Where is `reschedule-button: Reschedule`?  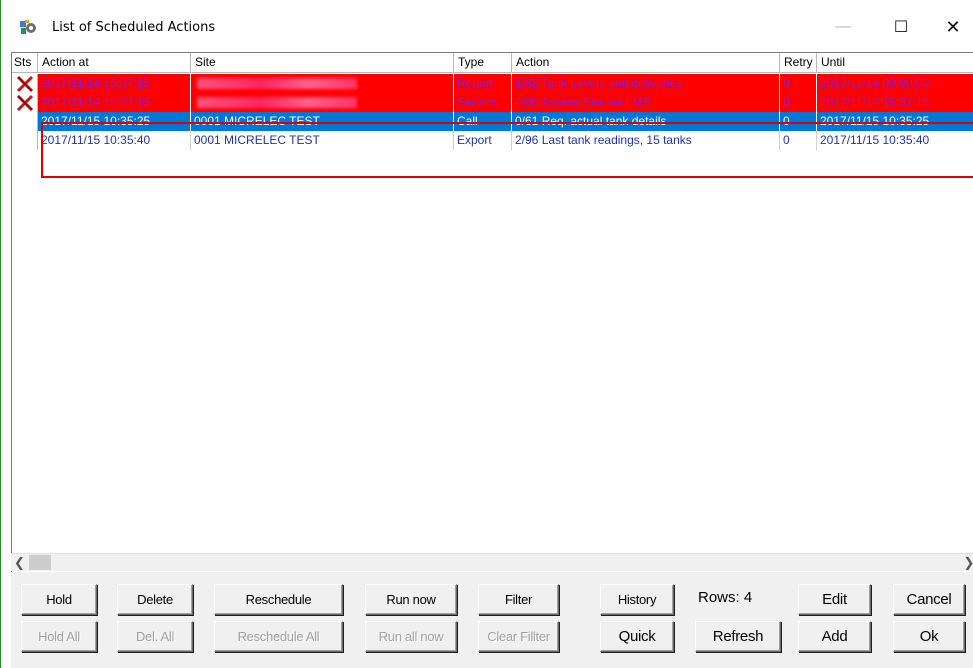 reschedule-button: Reschedule is located at coordinates (278, 599).